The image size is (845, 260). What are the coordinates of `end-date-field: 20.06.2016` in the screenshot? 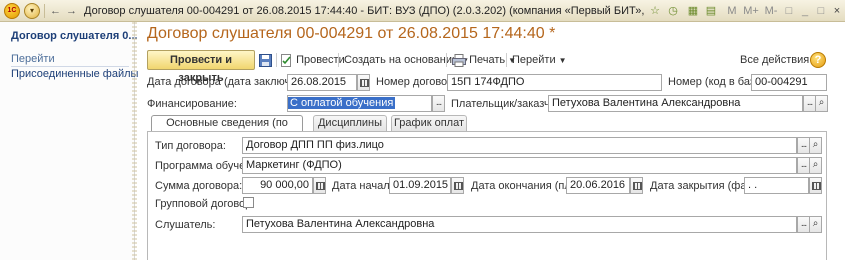 It's located at (598, 185).